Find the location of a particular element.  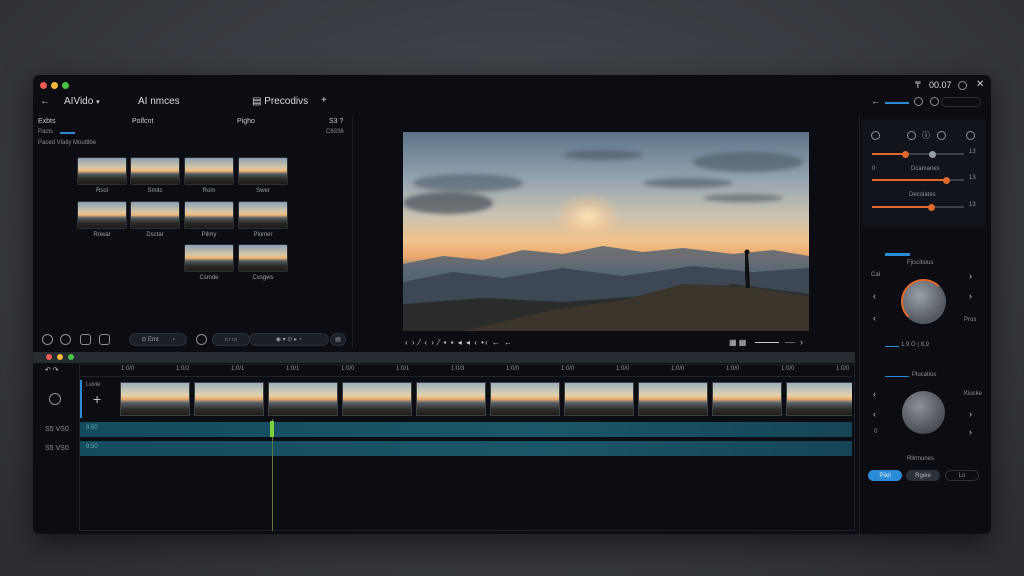

header-col-4: S3 ? is located at coordinates (336, 121).